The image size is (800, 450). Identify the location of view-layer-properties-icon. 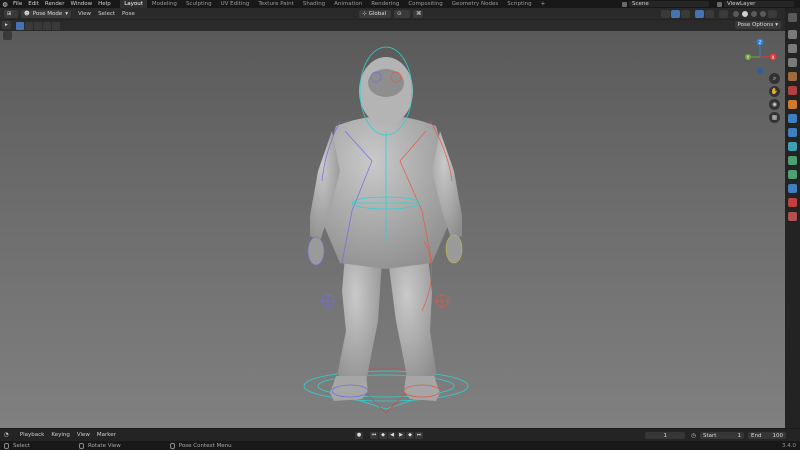
(792, 62).